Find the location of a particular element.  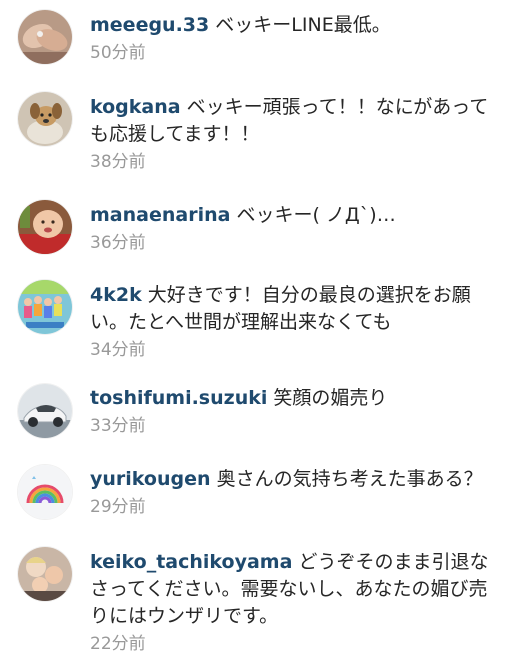

comment-body: meeegu.33 ベッキーLINE最低。 50分前 is located at coordinates (295, 38).